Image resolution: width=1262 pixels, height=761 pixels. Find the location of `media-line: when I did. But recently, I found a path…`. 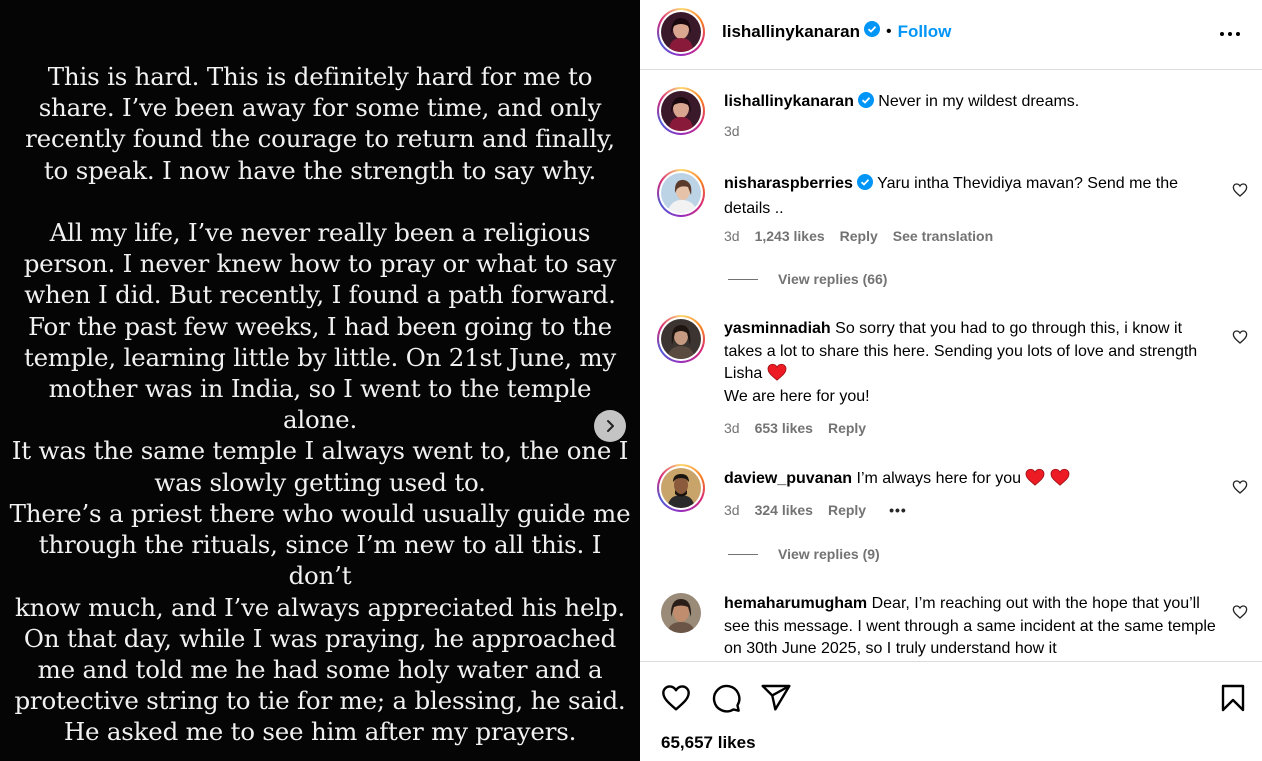

media-line: when I did. But recently, I found a path… is located at coordinates (320, 295).